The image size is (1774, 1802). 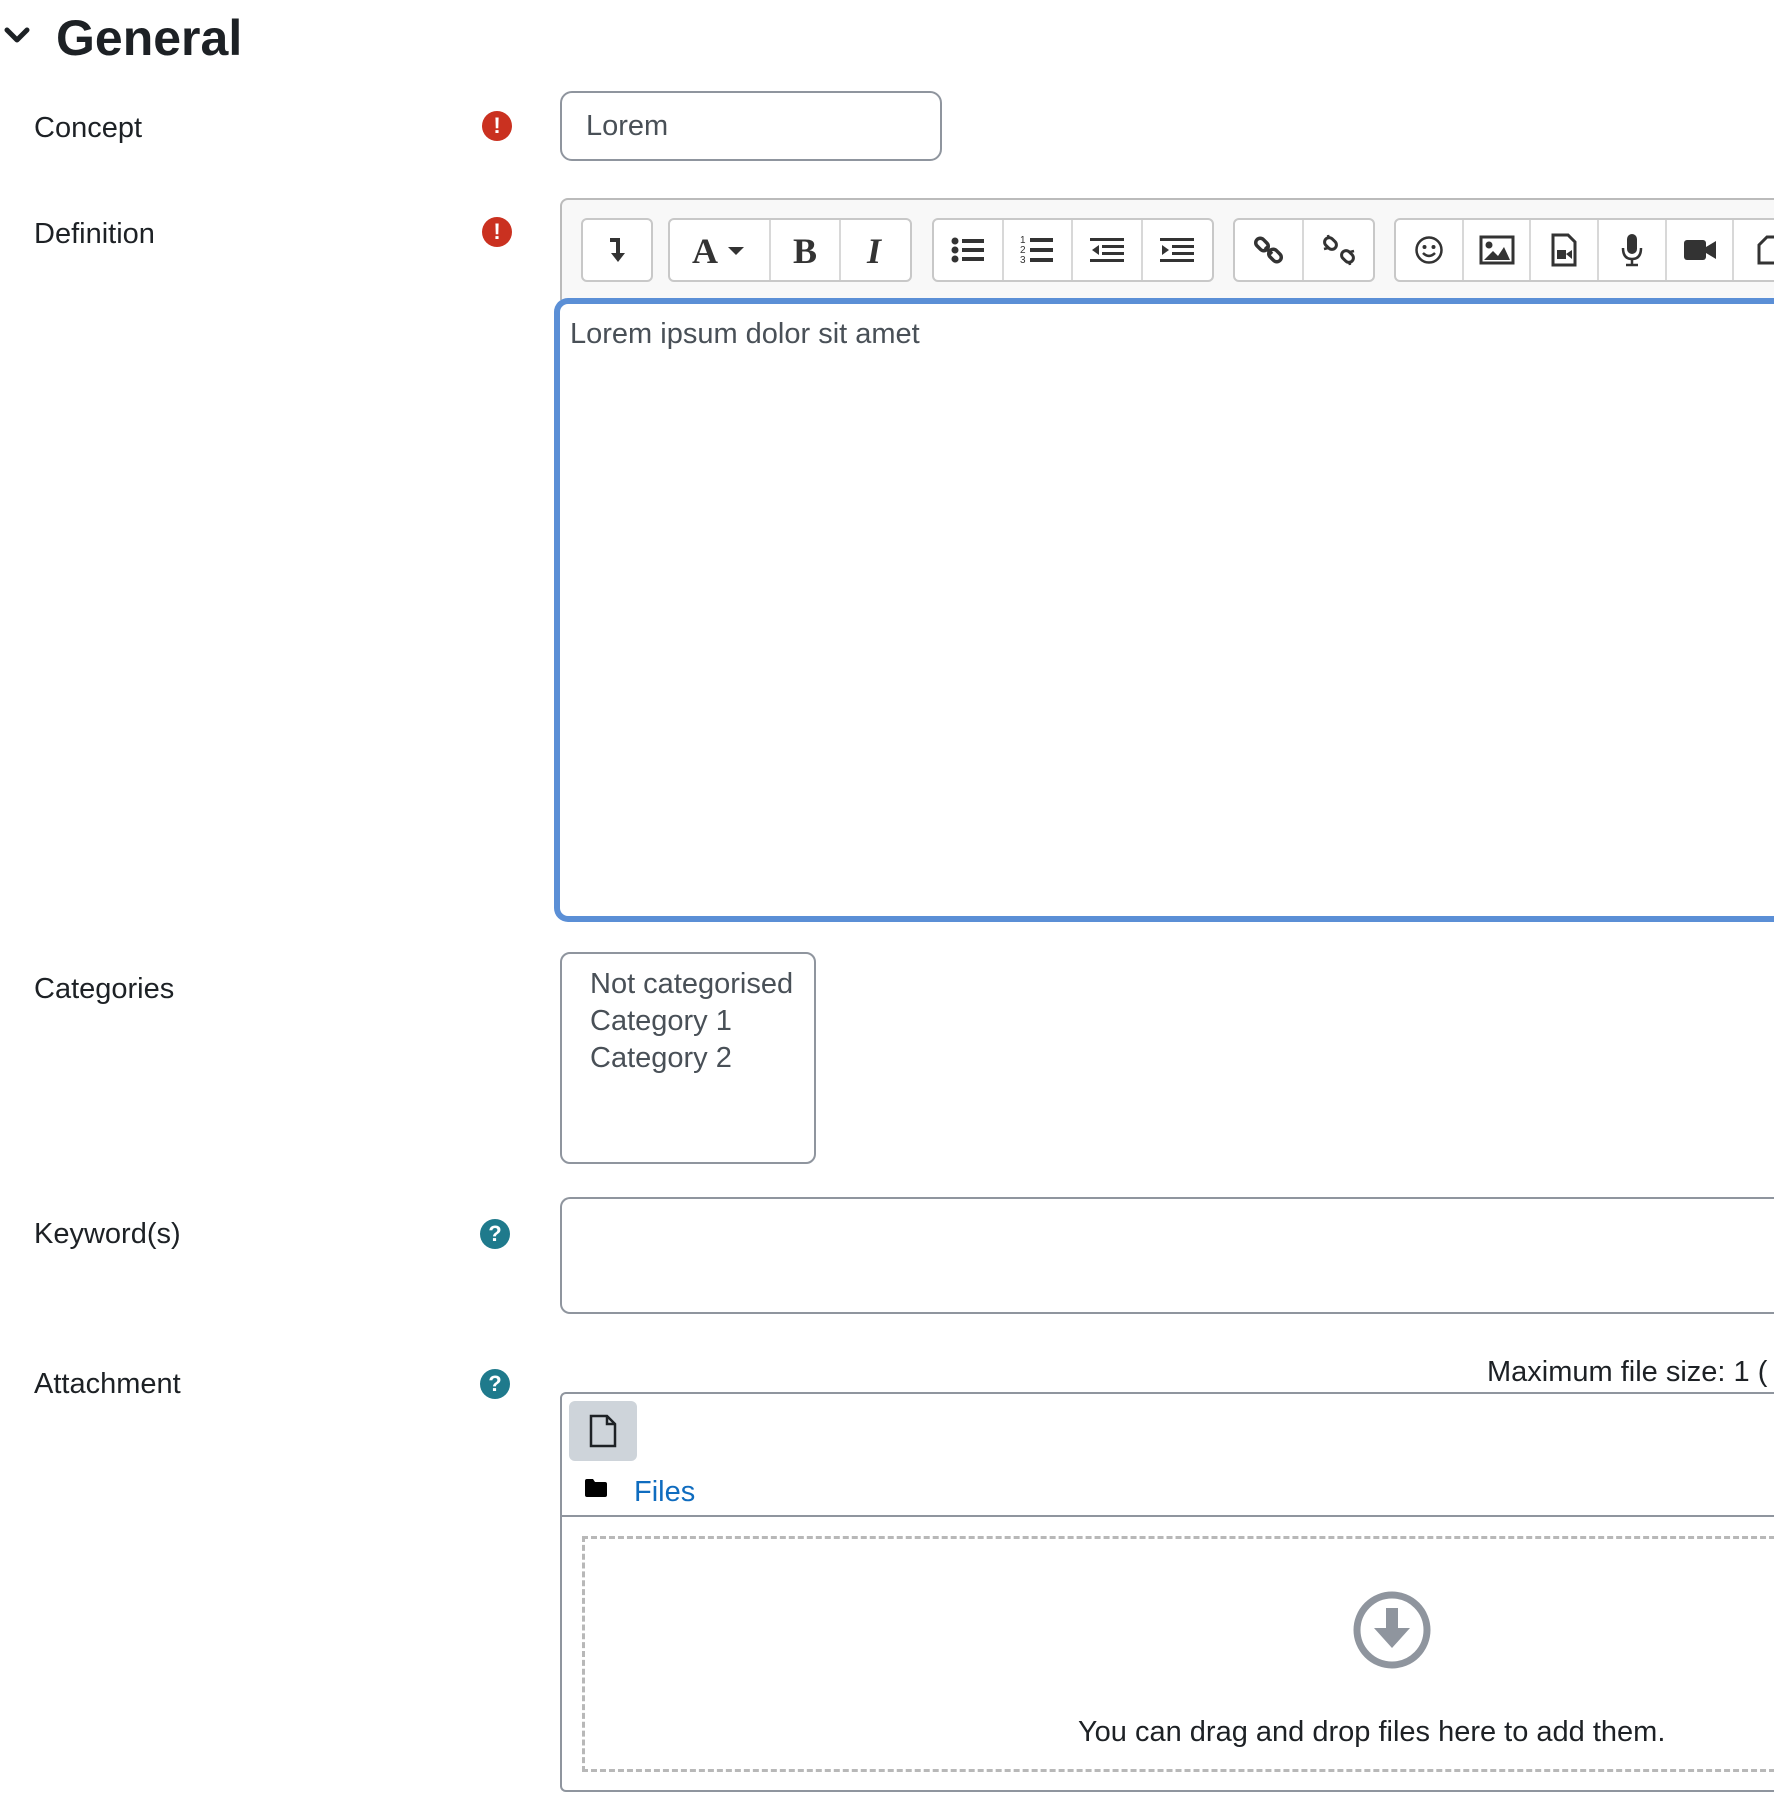 What do you see at coordinates (1633, 250) in the screenshot?
I see `microphone-icon` at bounding box center [1633, 250].